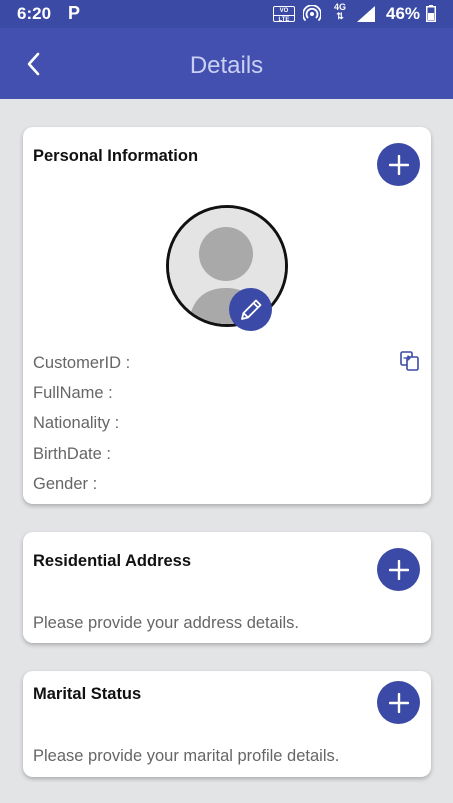  I want to click on volte-top-label: VO, so click(284, 11).